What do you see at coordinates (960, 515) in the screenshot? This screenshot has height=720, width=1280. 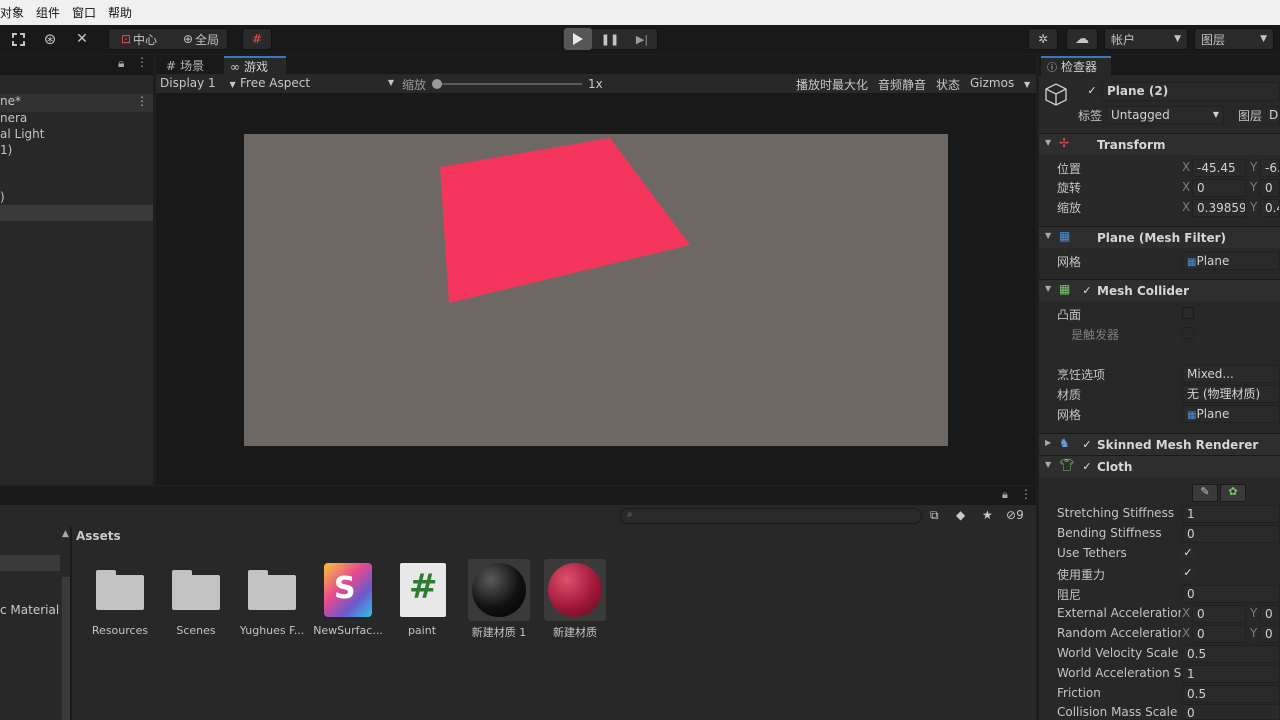 I see `filter-by-label-icon: ◆` at bounding box center [960, 515].